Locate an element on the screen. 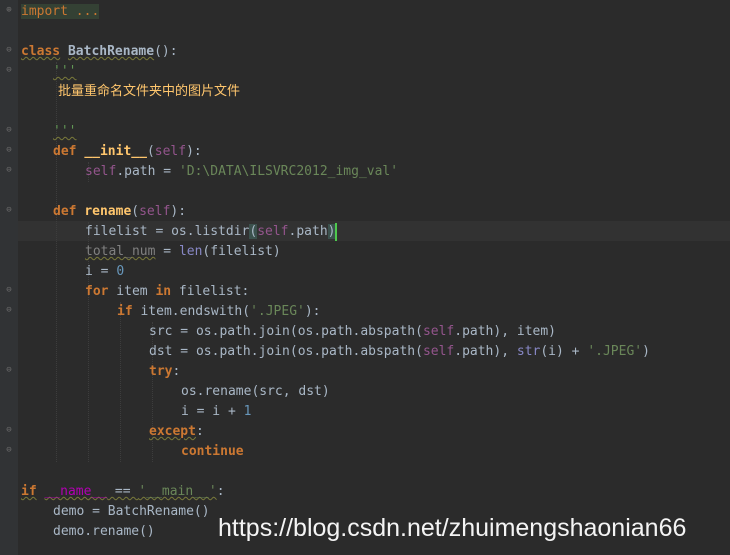  keyword: continue is located at coordinates (212, 451).